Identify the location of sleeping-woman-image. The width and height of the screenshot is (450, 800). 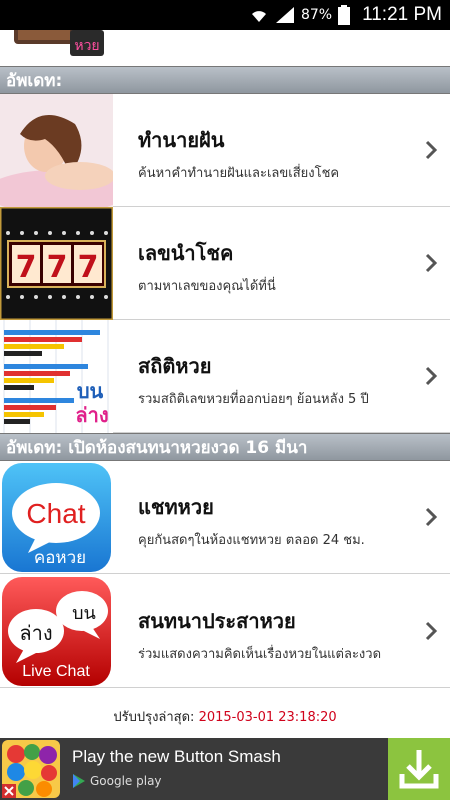
(56, 150).